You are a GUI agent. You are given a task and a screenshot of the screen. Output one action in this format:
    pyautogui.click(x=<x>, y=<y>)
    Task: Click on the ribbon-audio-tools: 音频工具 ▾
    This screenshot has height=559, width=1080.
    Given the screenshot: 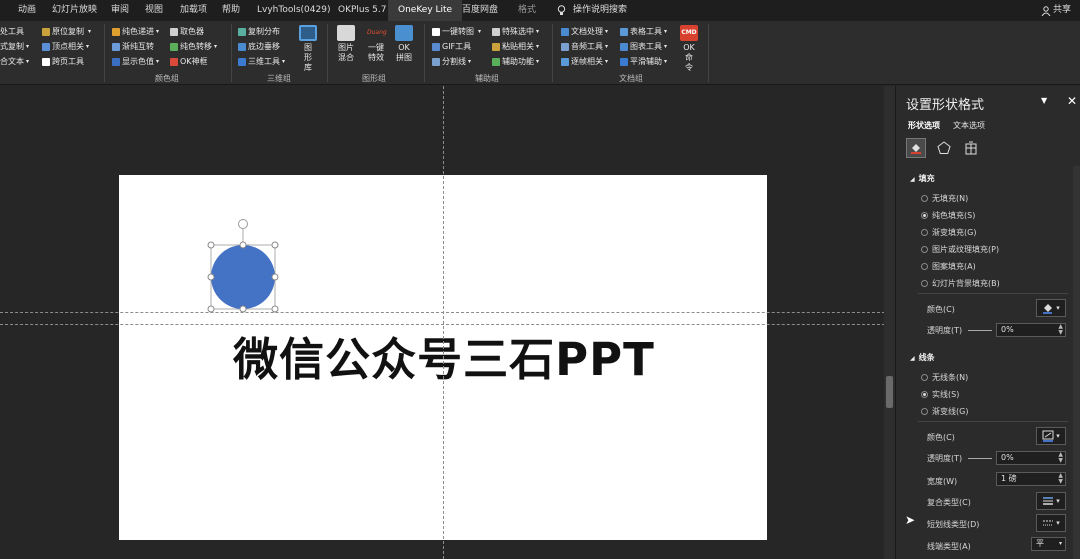 What is the action you would take?
    pyautogui.click(x=584, y=47)
    